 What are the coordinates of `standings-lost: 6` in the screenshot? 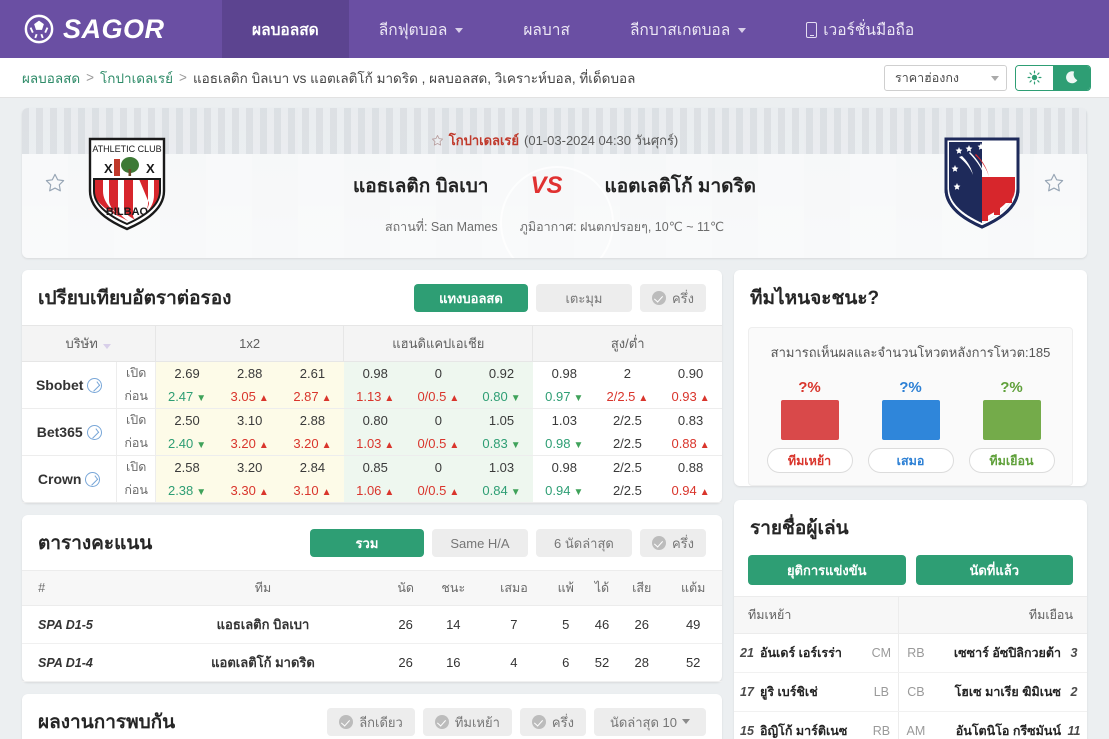 It's located at (565, 662).